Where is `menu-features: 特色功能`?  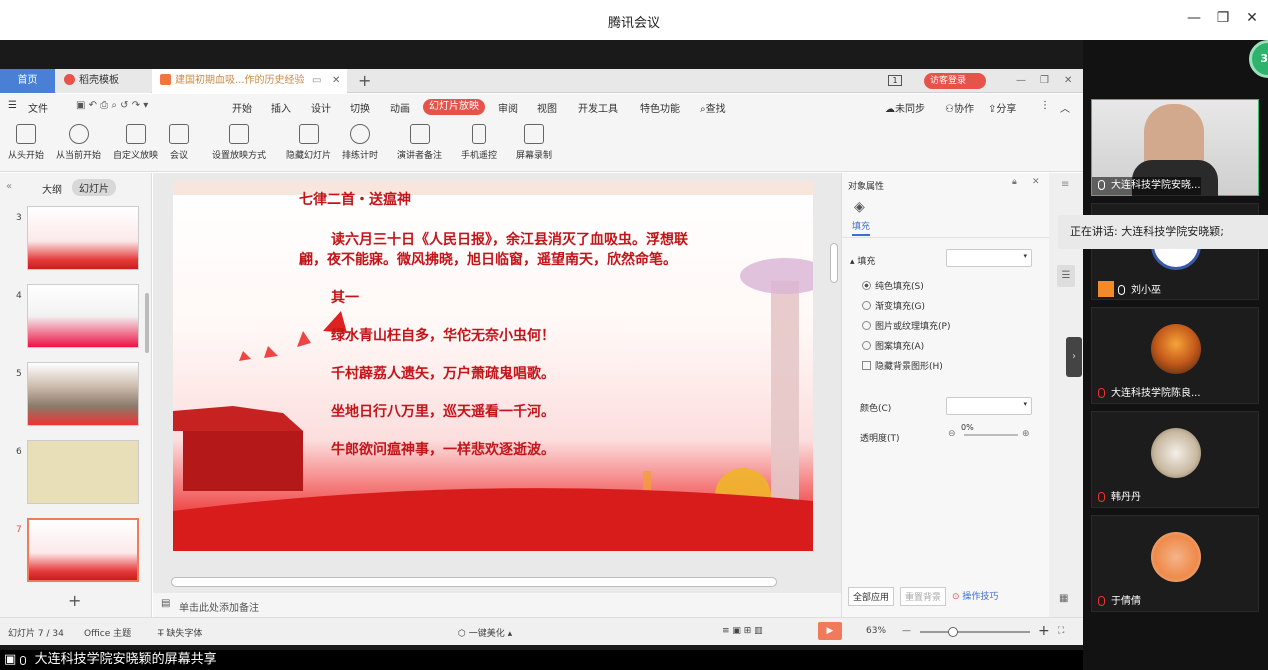
menu-features: 特色功能 is located at coordinates (660, 107).